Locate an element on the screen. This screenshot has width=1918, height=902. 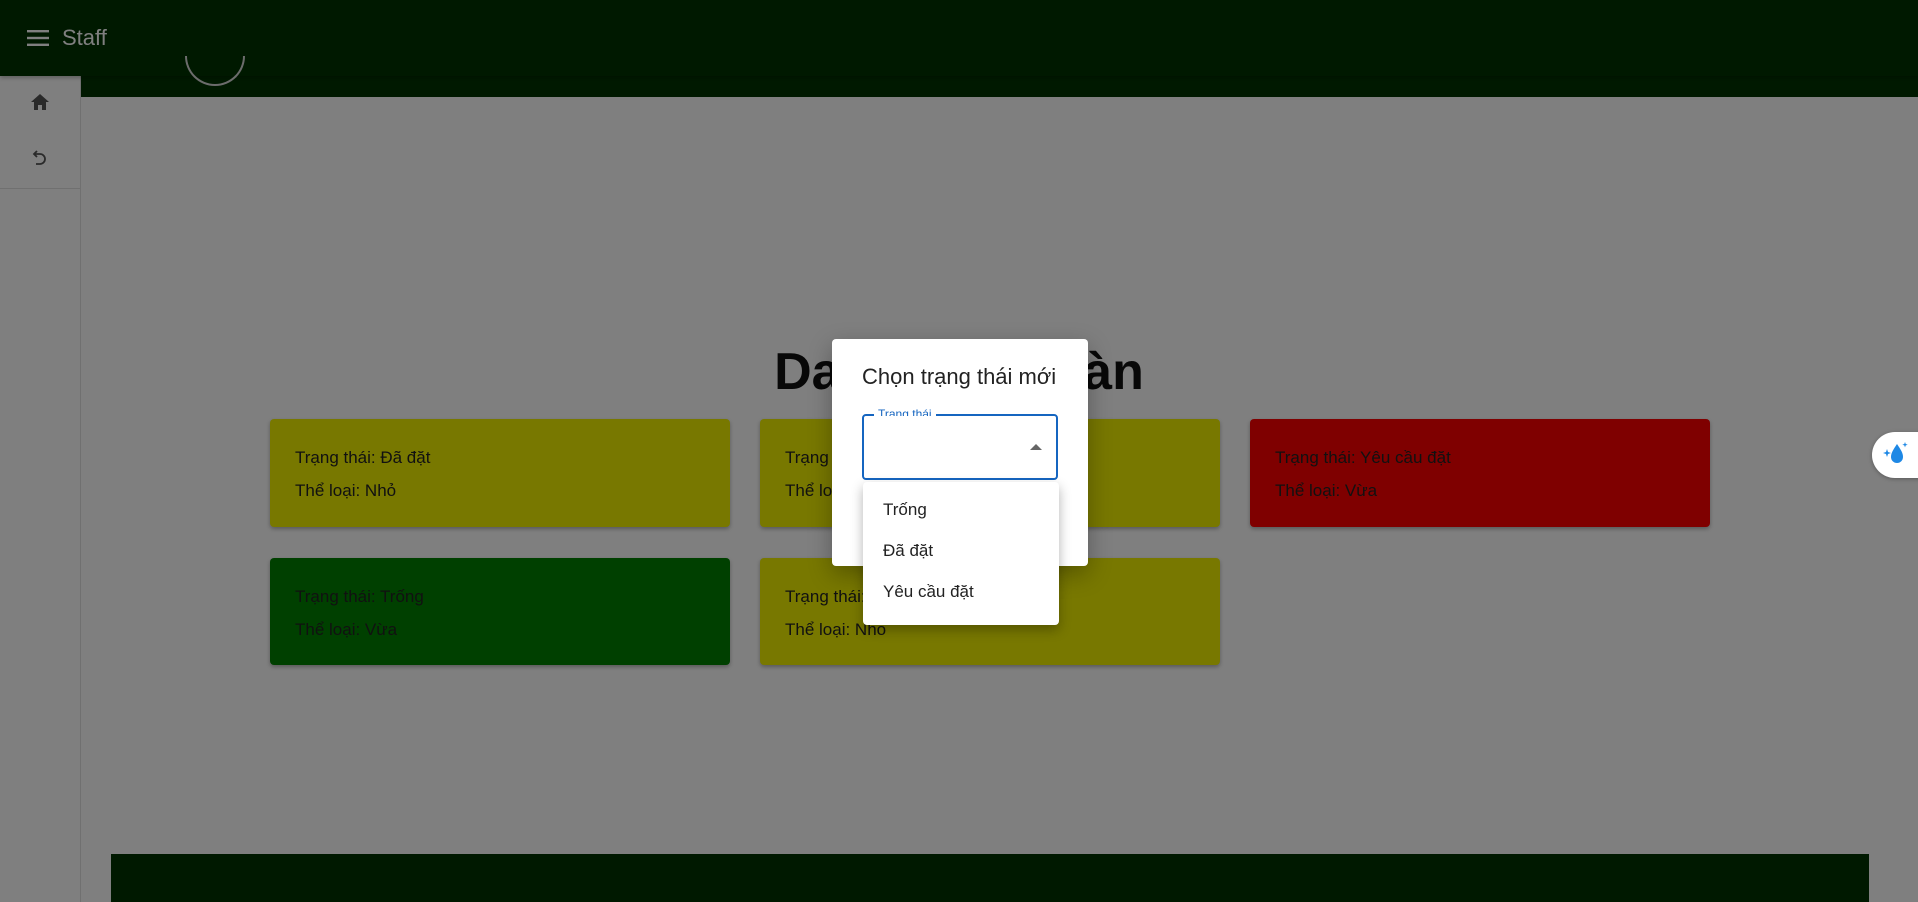
status-dropdown-menu: Trống Đã đặt Yêu cầu đặt is located at coordinates (961, 553).